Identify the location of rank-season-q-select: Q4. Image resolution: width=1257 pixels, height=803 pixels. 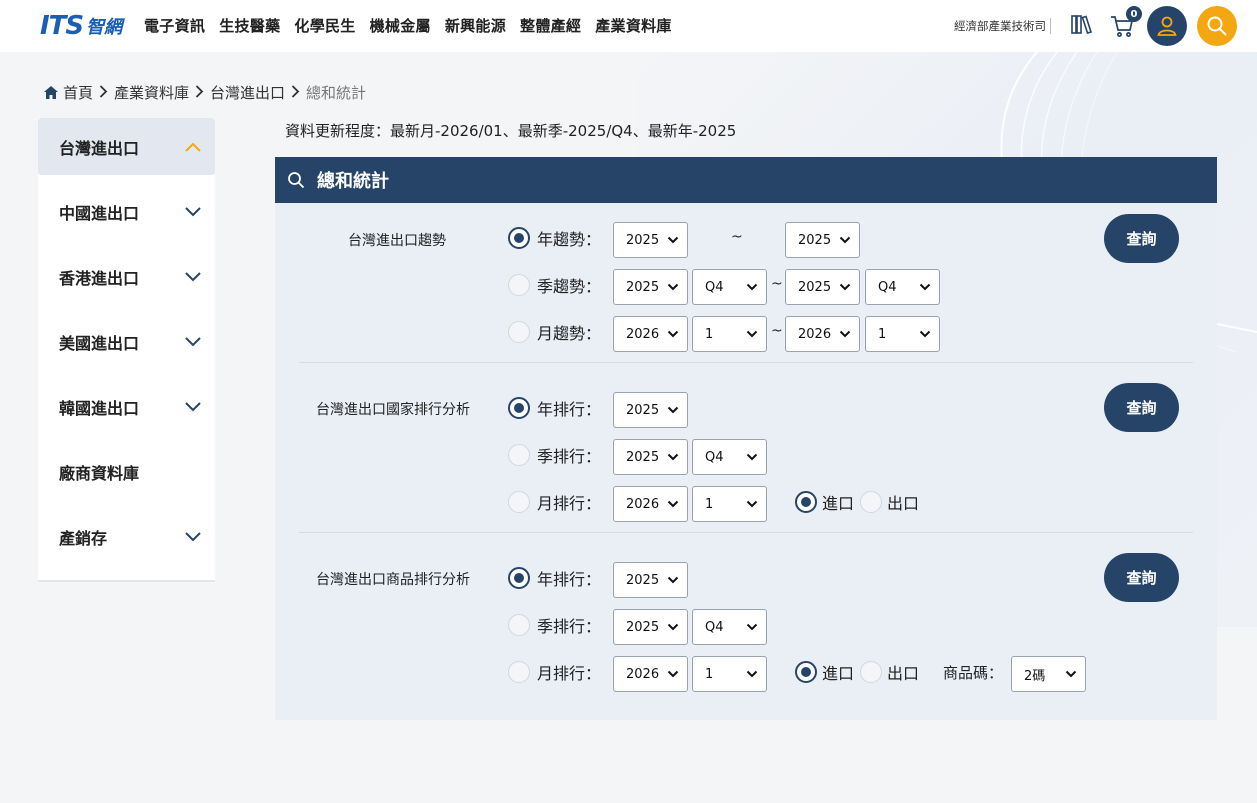
(729, 457).